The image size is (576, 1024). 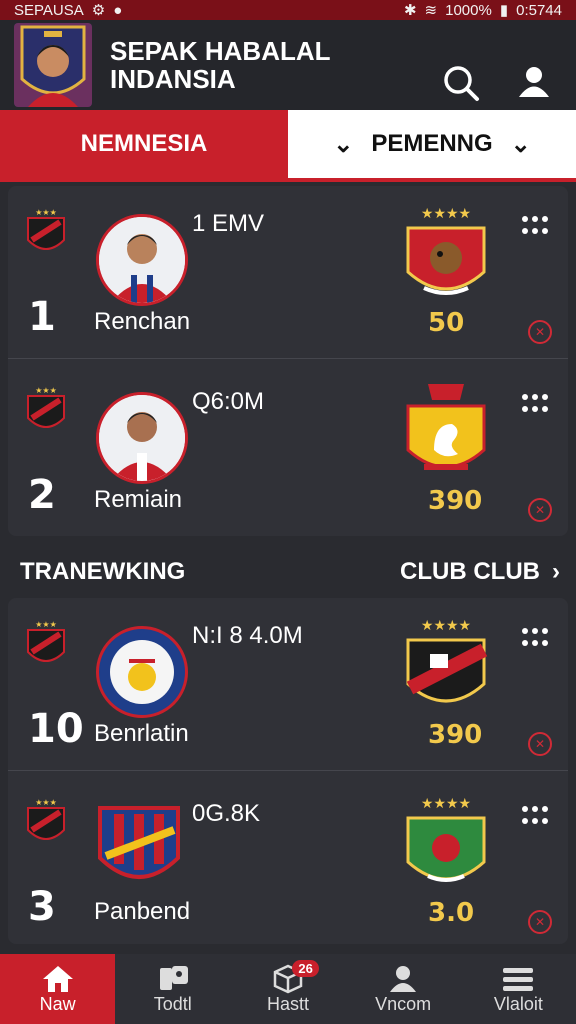 What do you see at coordinates (42, 495) in the screenshot?
I see `rank-number: 2` at bounding box center [42, 495].